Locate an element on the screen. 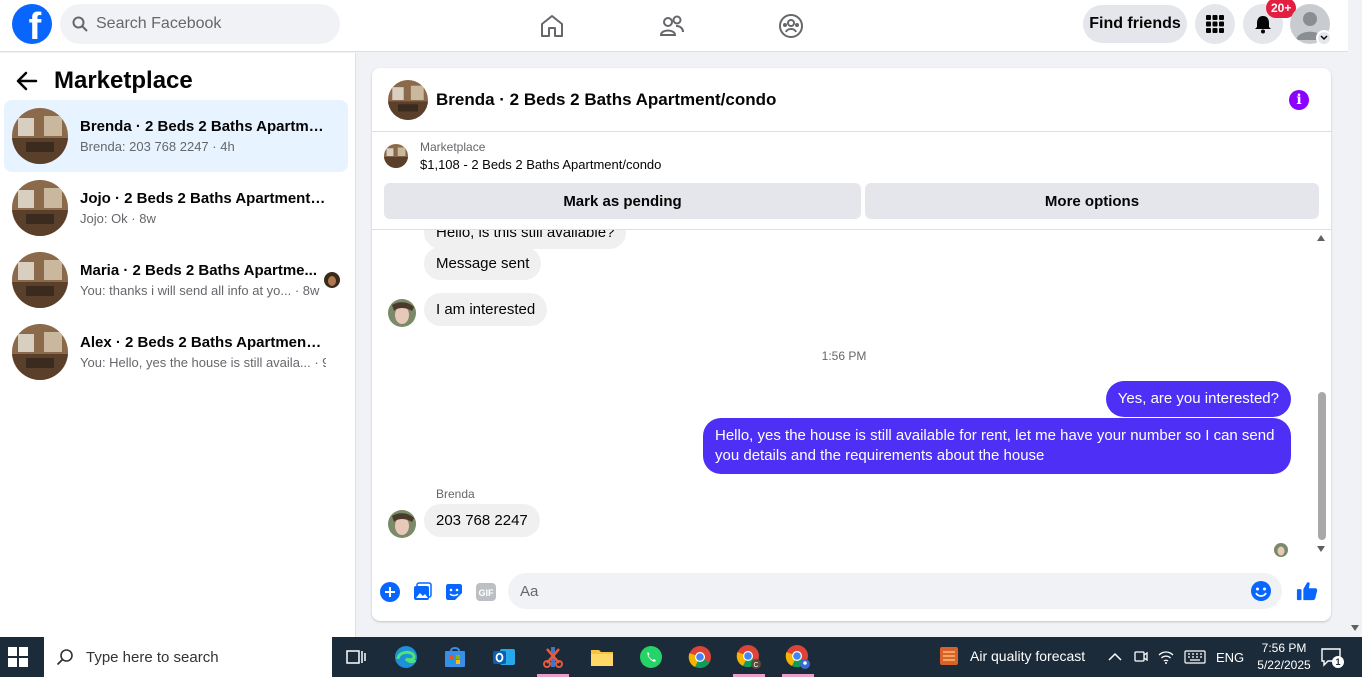 This screenshot has height=677, width=1362. friends-icon is located at coordinates (672, 26).